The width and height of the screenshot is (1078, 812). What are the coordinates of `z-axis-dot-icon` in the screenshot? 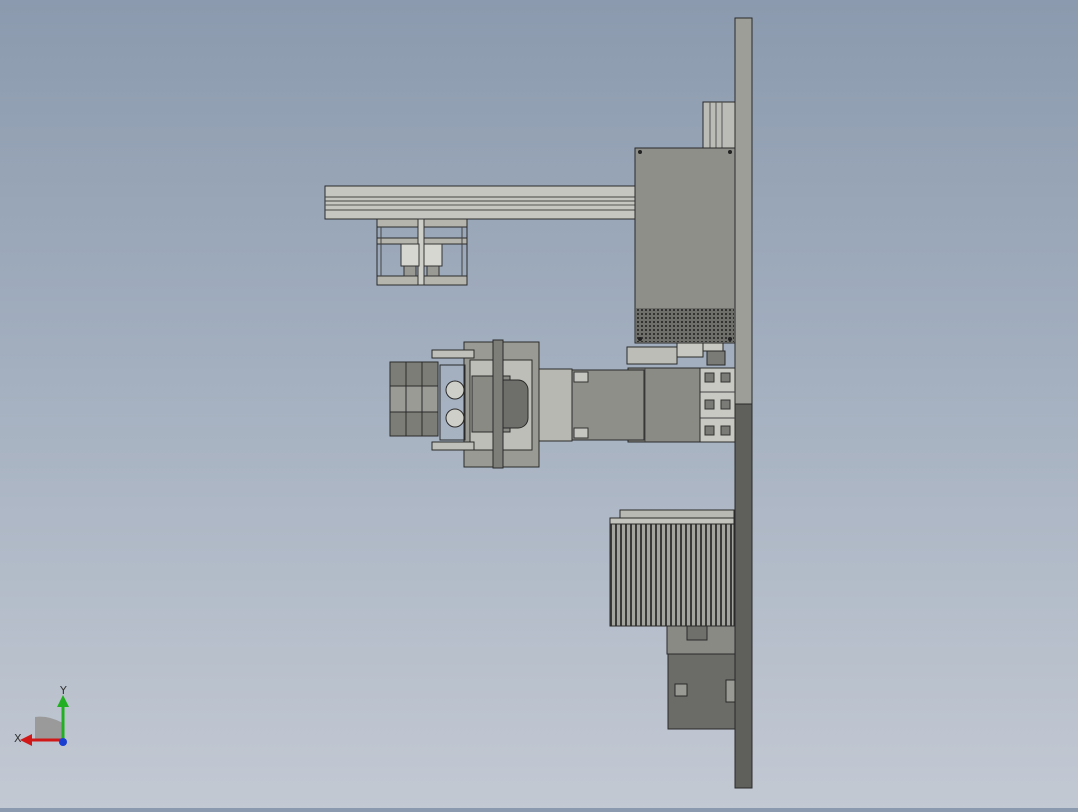 It's located at (63, 742).